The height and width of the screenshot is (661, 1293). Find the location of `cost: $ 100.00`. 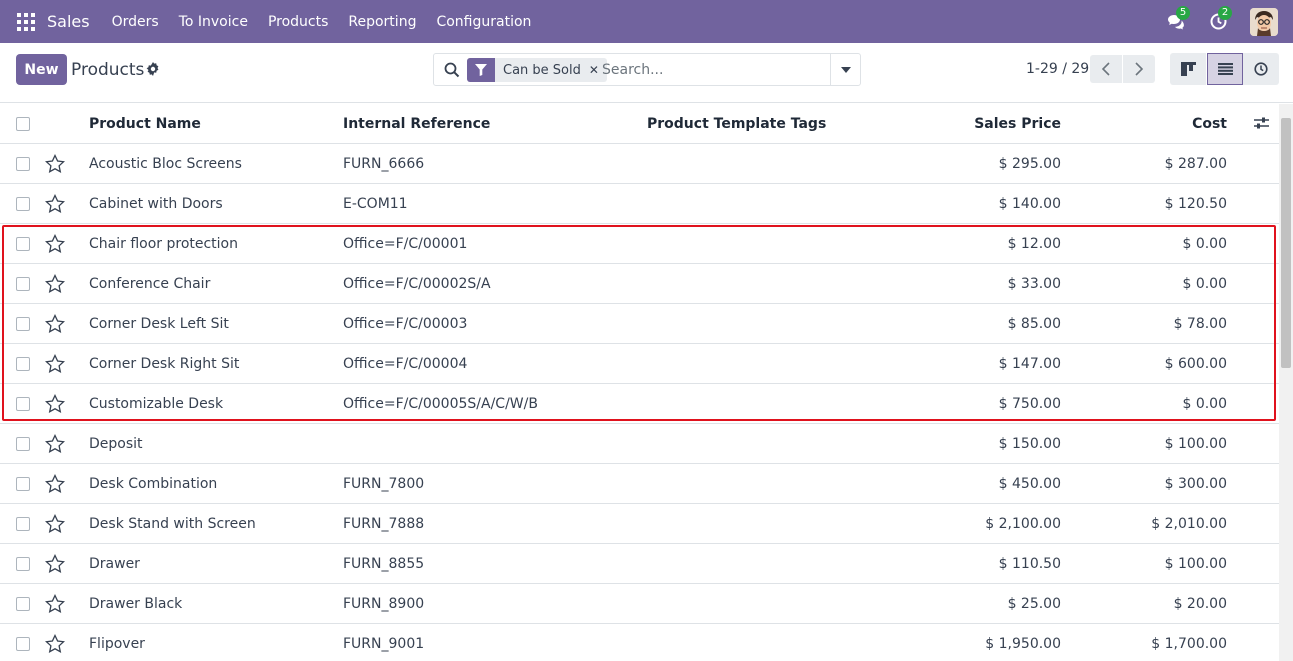

cost: $ 100.00 is located at coordinates (1195, 564).